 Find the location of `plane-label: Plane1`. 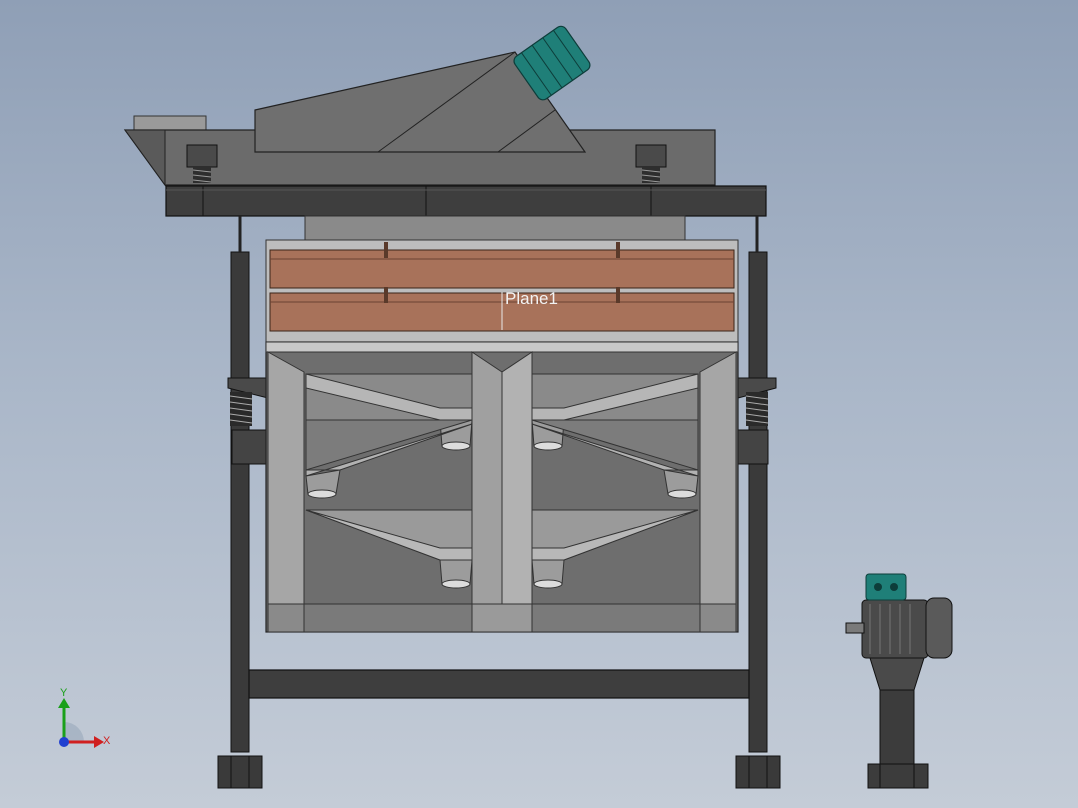

plane-label: Plane1 is located at coordinates (531, 298).